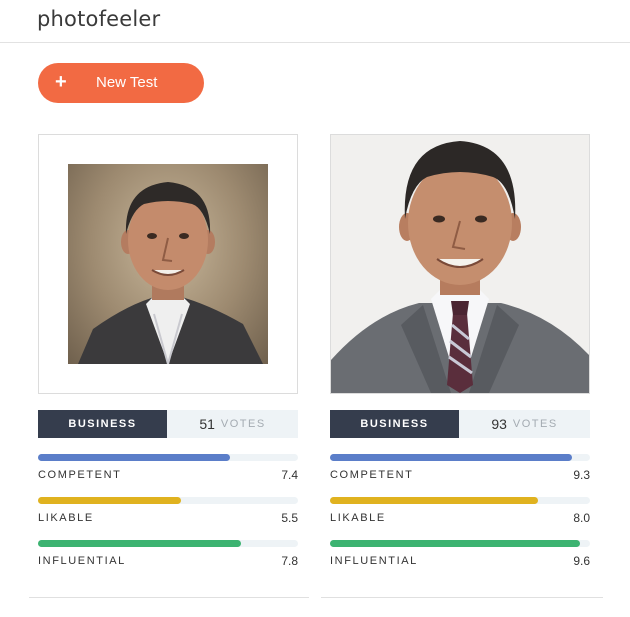 This screenshot has height=617, width=630. What do you see at coordinates (61, 82) in the screenshot?
I see `plus-icon: +` at bounding box center [61, 82].